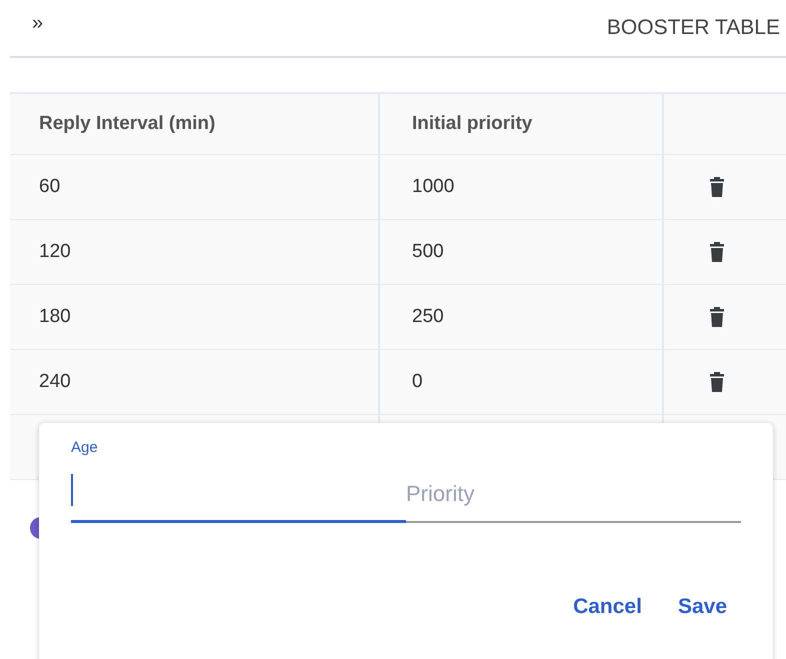  I want to click on column-header: Initial priority, so click(522, 124).